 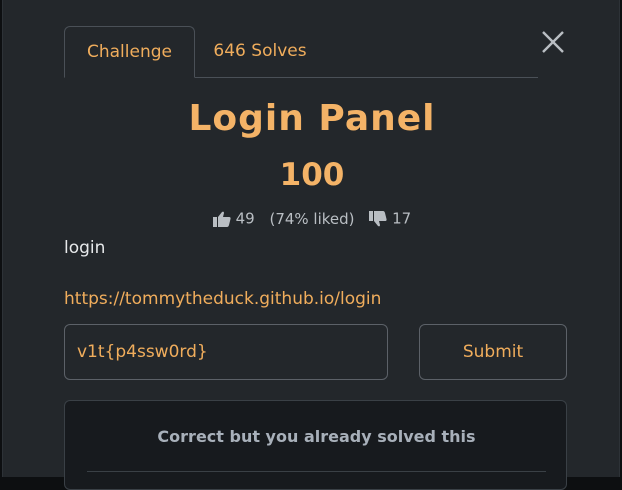 What do you see at coordinates (378, 218) in the screenshot?
I see `thumbs-down-icon` at bounding box center [378, 218].